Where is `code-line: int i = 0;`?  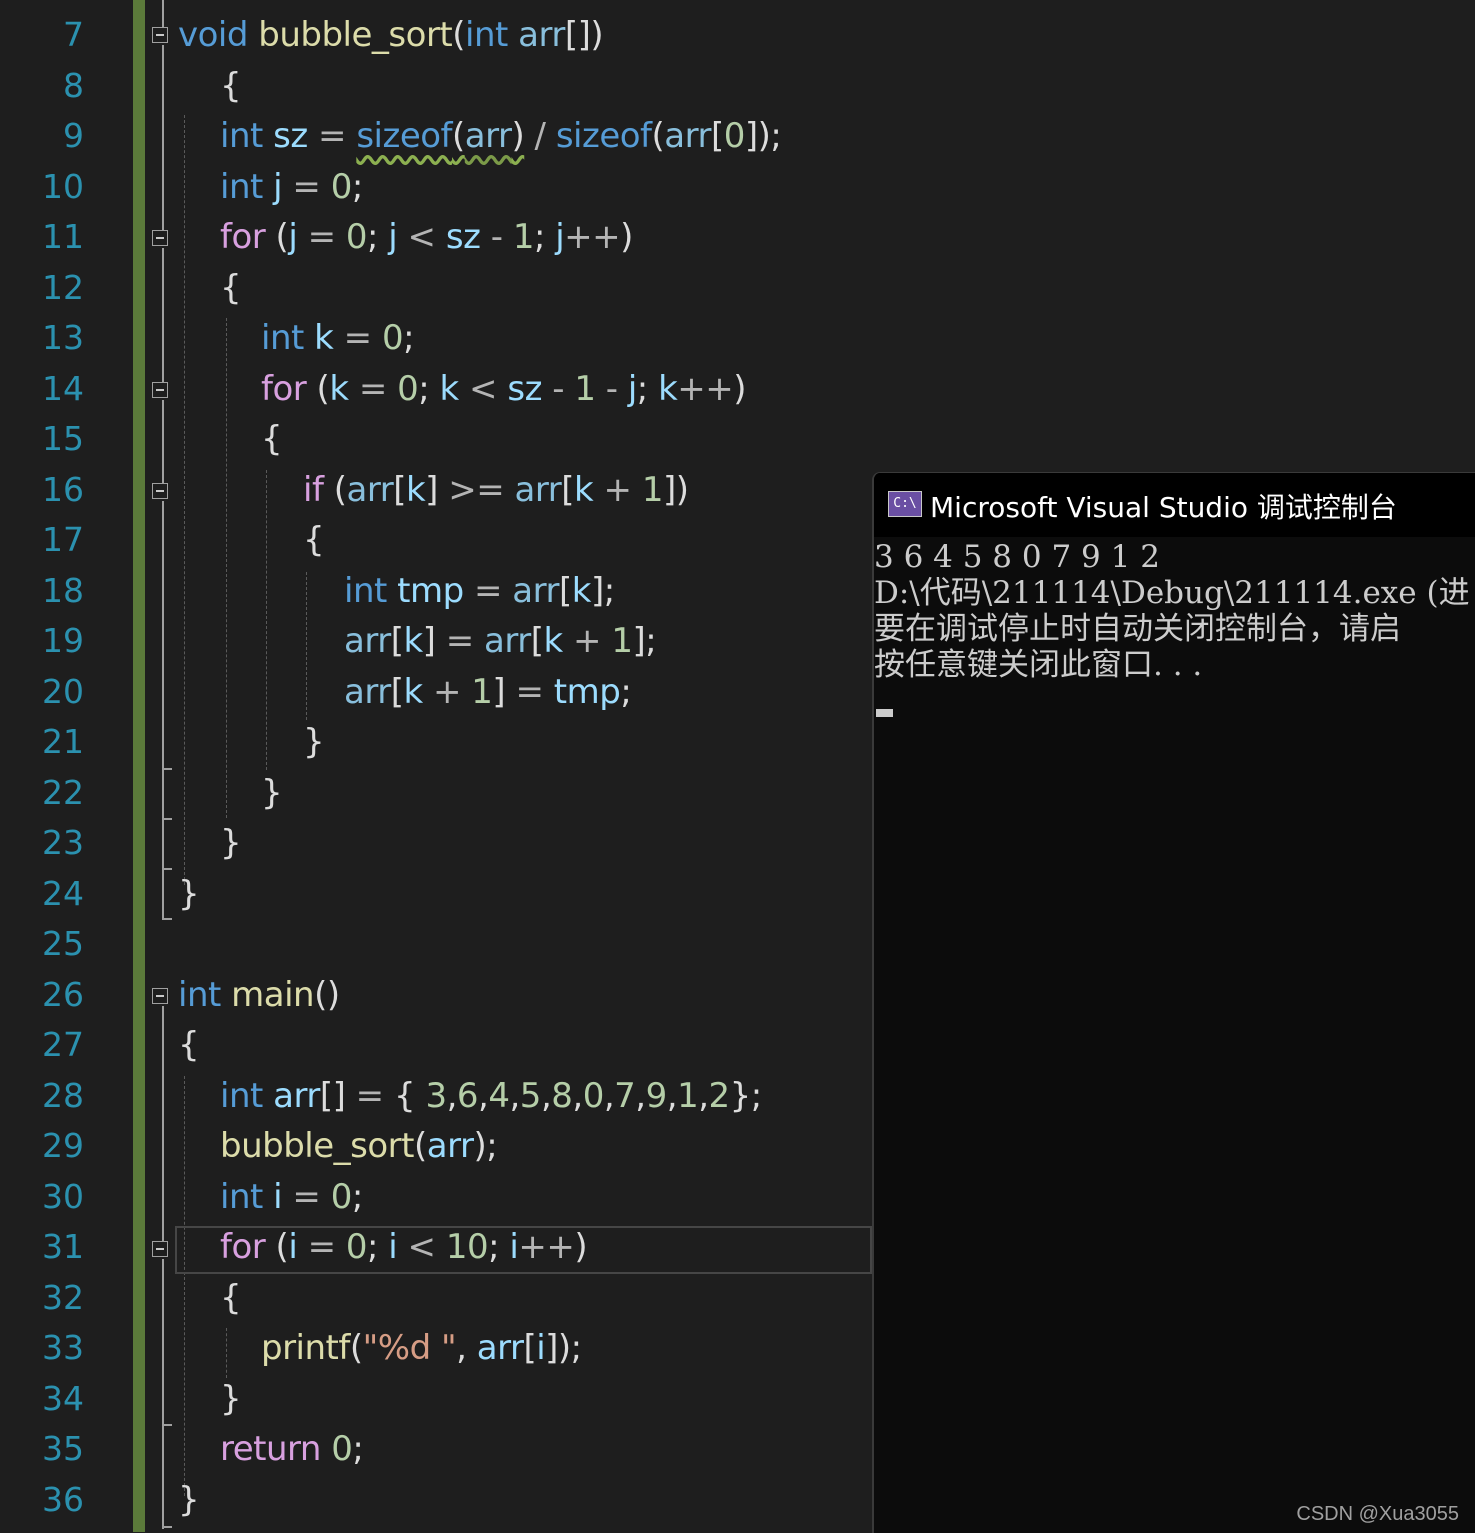
code-line: int i = 0; is located at coordinates (291, 1197).